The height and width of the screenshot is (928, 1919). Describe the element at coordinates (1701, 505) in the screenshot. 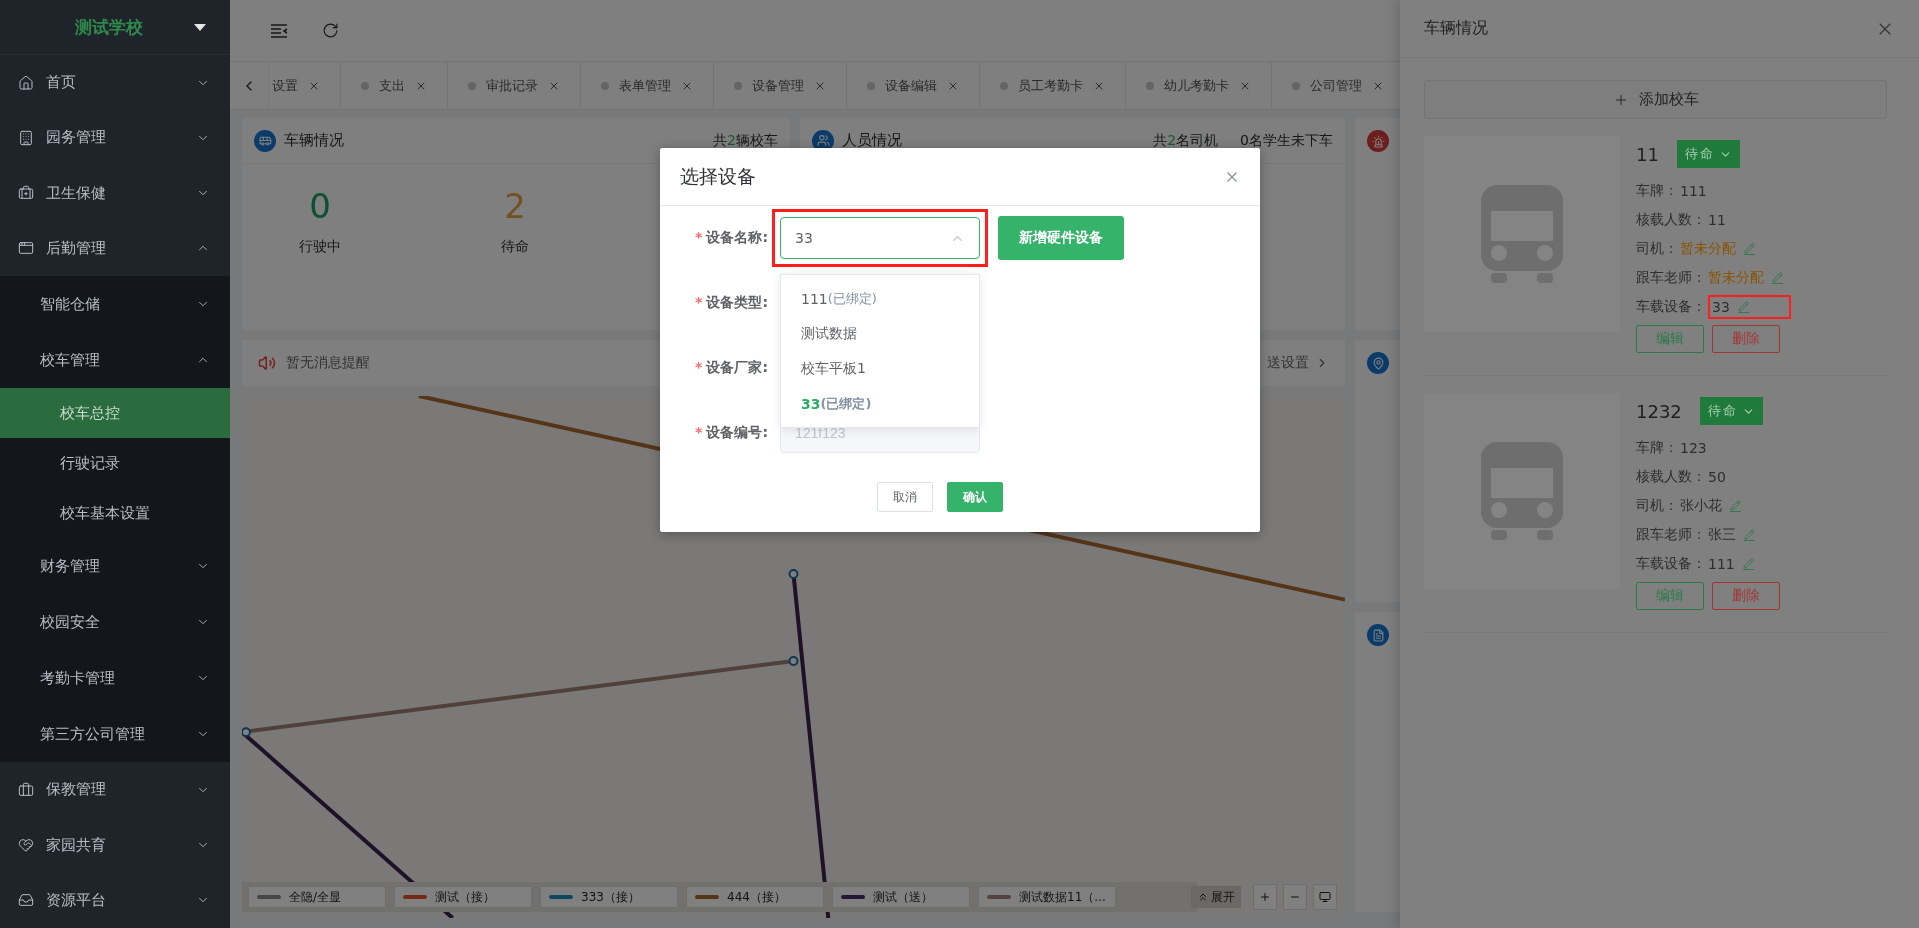

I see `field-value: 张小花` at that location.